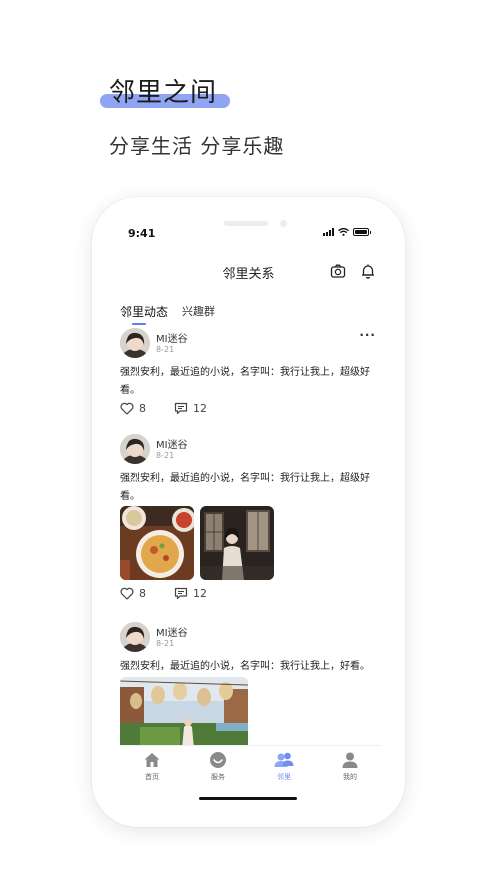 The width and height of the screenshot is (497, 883). Describe the element at coordinates (328, 232) in the screenshot. I see `signal-icon` at that location.